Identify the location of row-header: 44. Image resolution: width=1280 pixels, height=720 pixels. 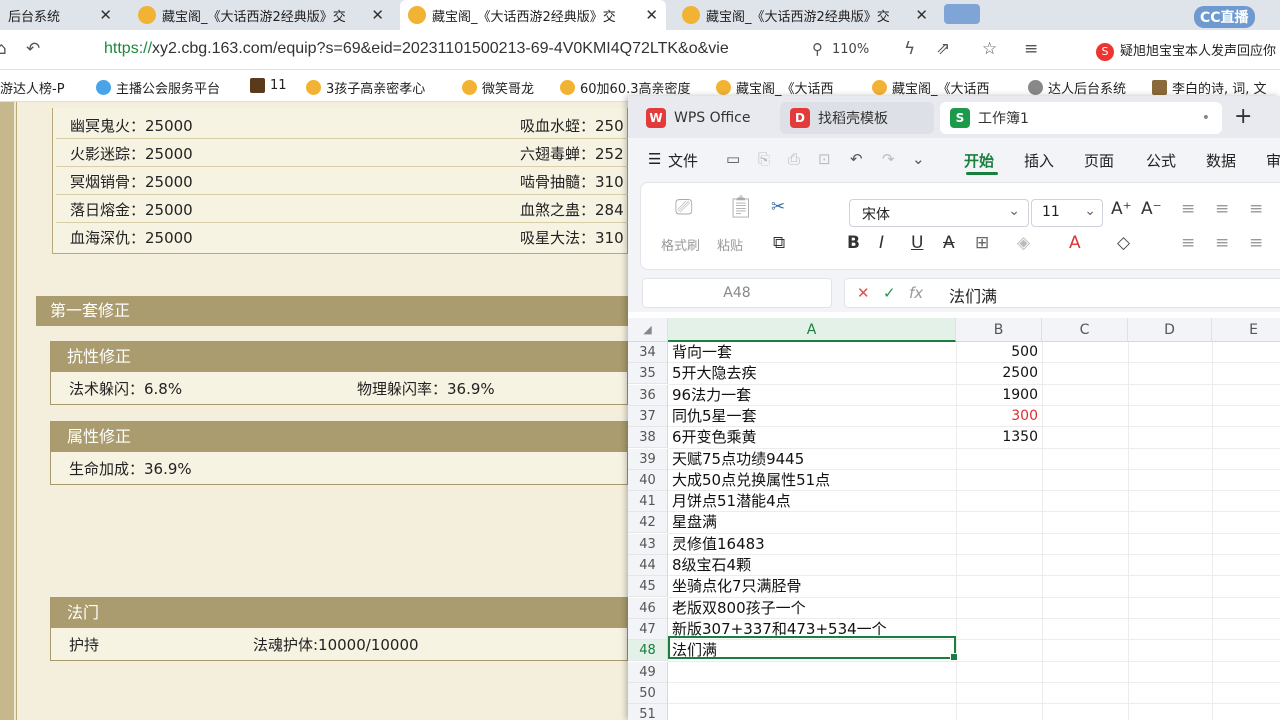
(648, 565).